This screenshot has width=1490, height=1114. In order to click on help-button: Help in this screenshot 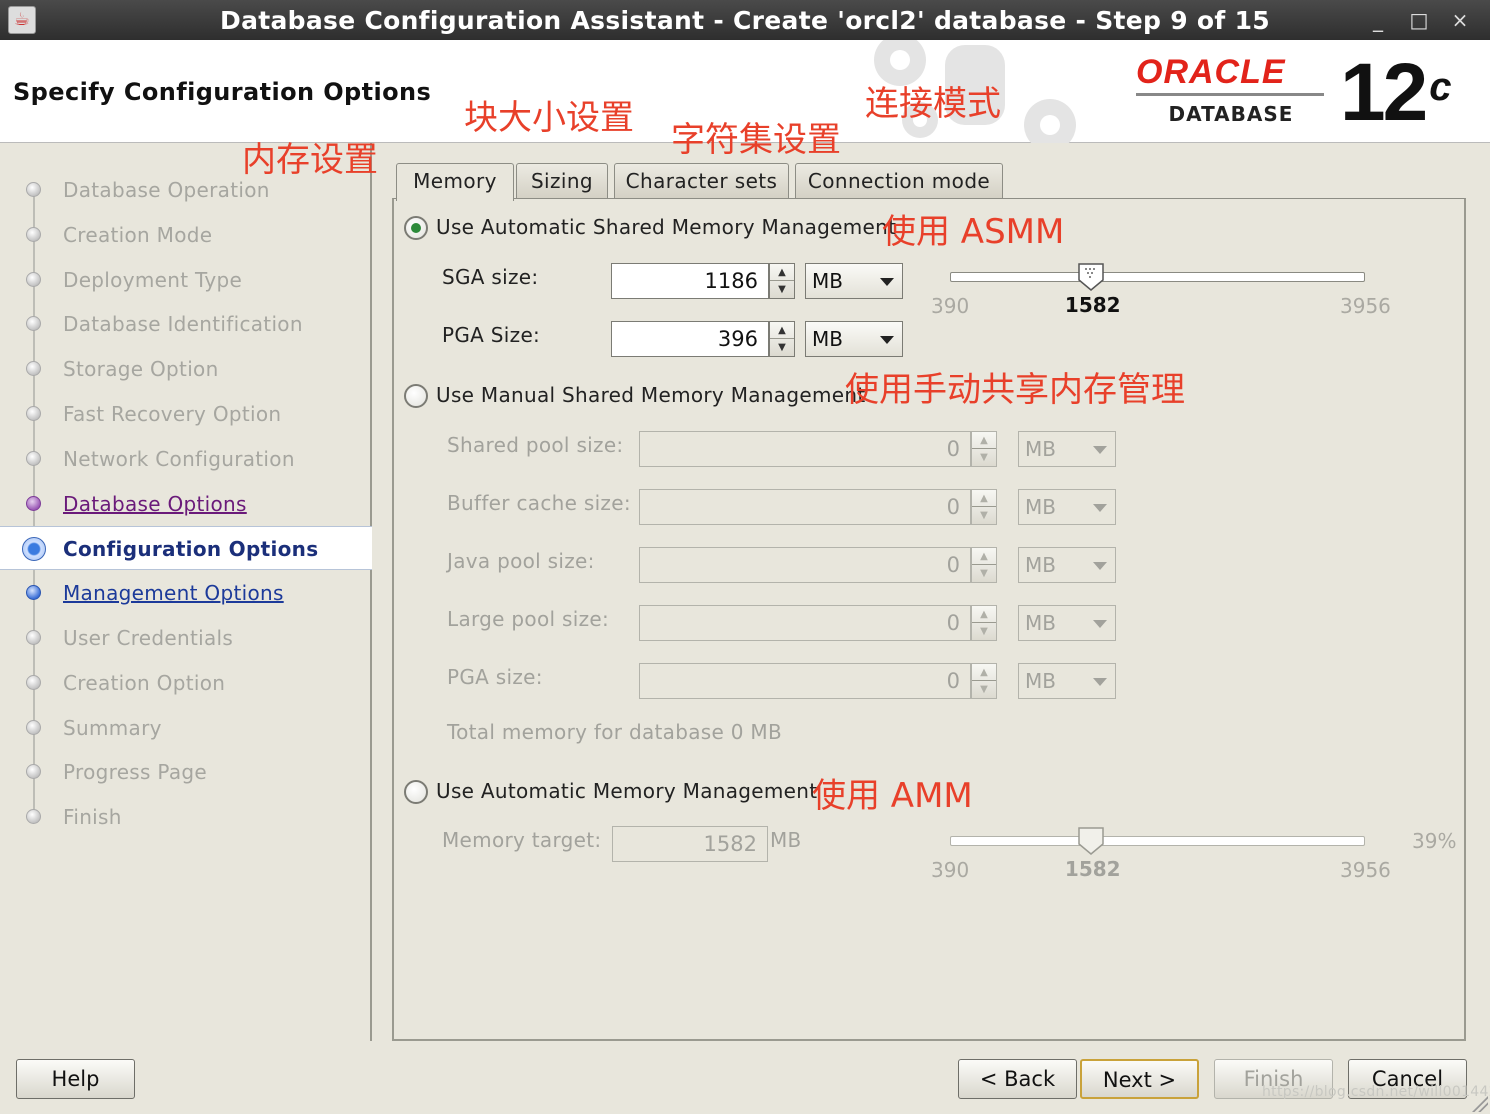, I will do `click(75, 1079)`.